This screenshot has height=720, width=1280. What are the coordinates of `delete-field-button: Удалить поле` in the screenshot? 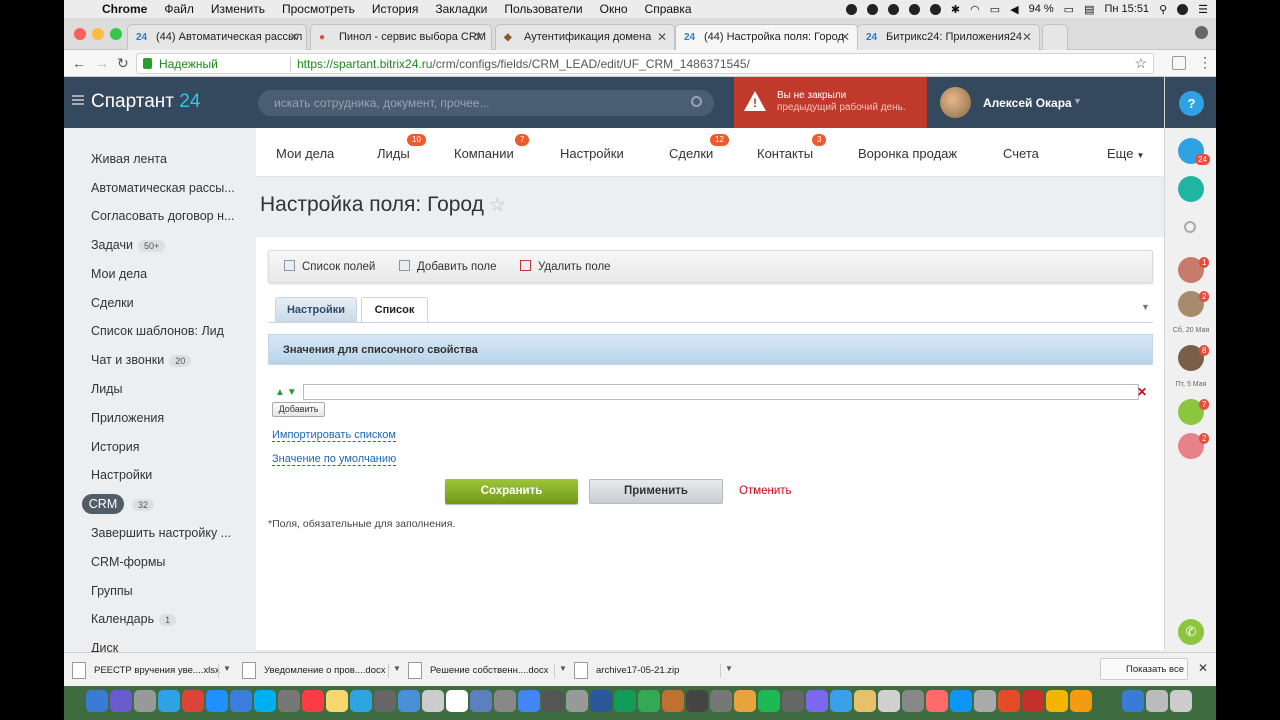 It's located at (565, 266).